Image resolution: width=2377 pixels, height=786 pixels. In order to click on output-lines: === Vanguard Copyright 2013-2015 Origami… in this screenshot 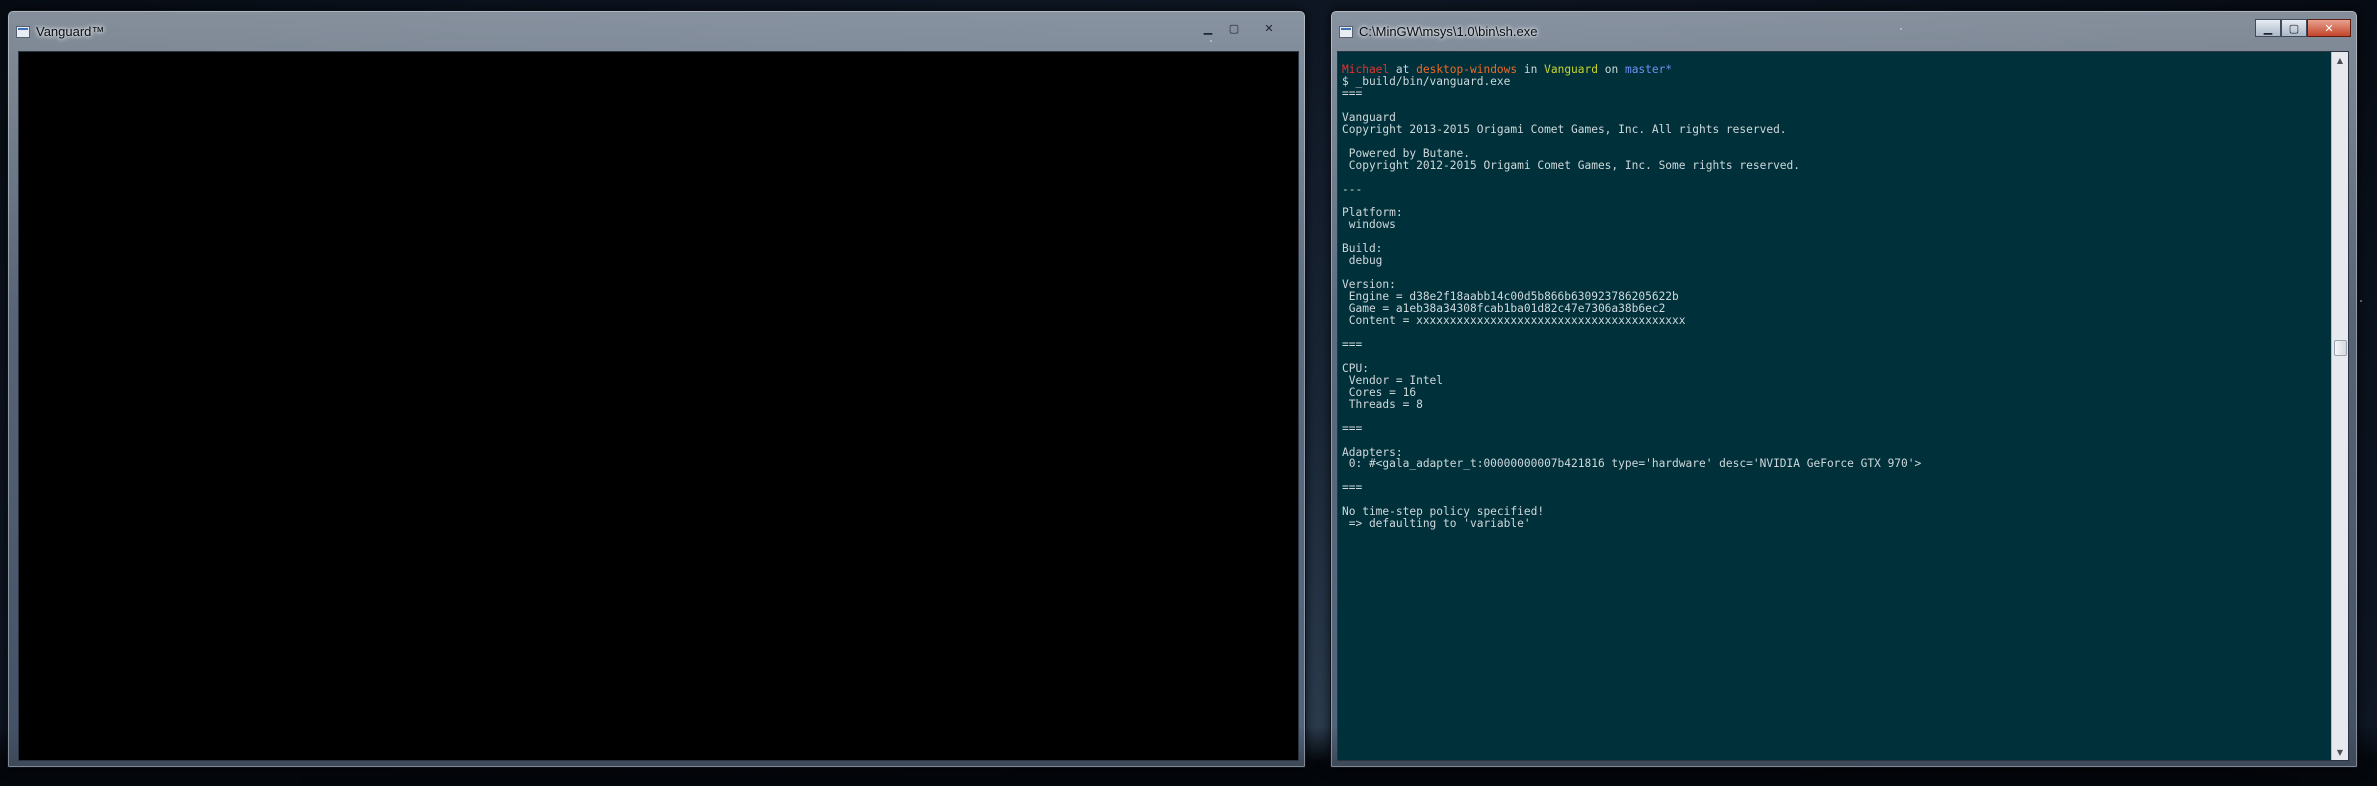, I will do `click(1631, 308)`.